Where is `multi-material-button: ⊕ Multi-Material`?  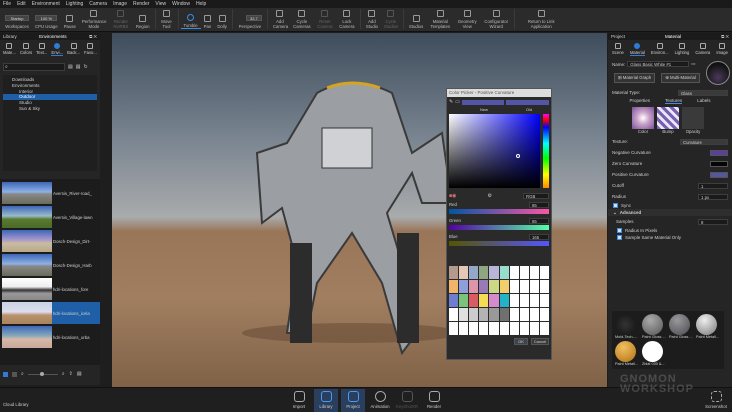 multi-material-button: ⊕ Multi-Material is located at coordinates (680, 78).